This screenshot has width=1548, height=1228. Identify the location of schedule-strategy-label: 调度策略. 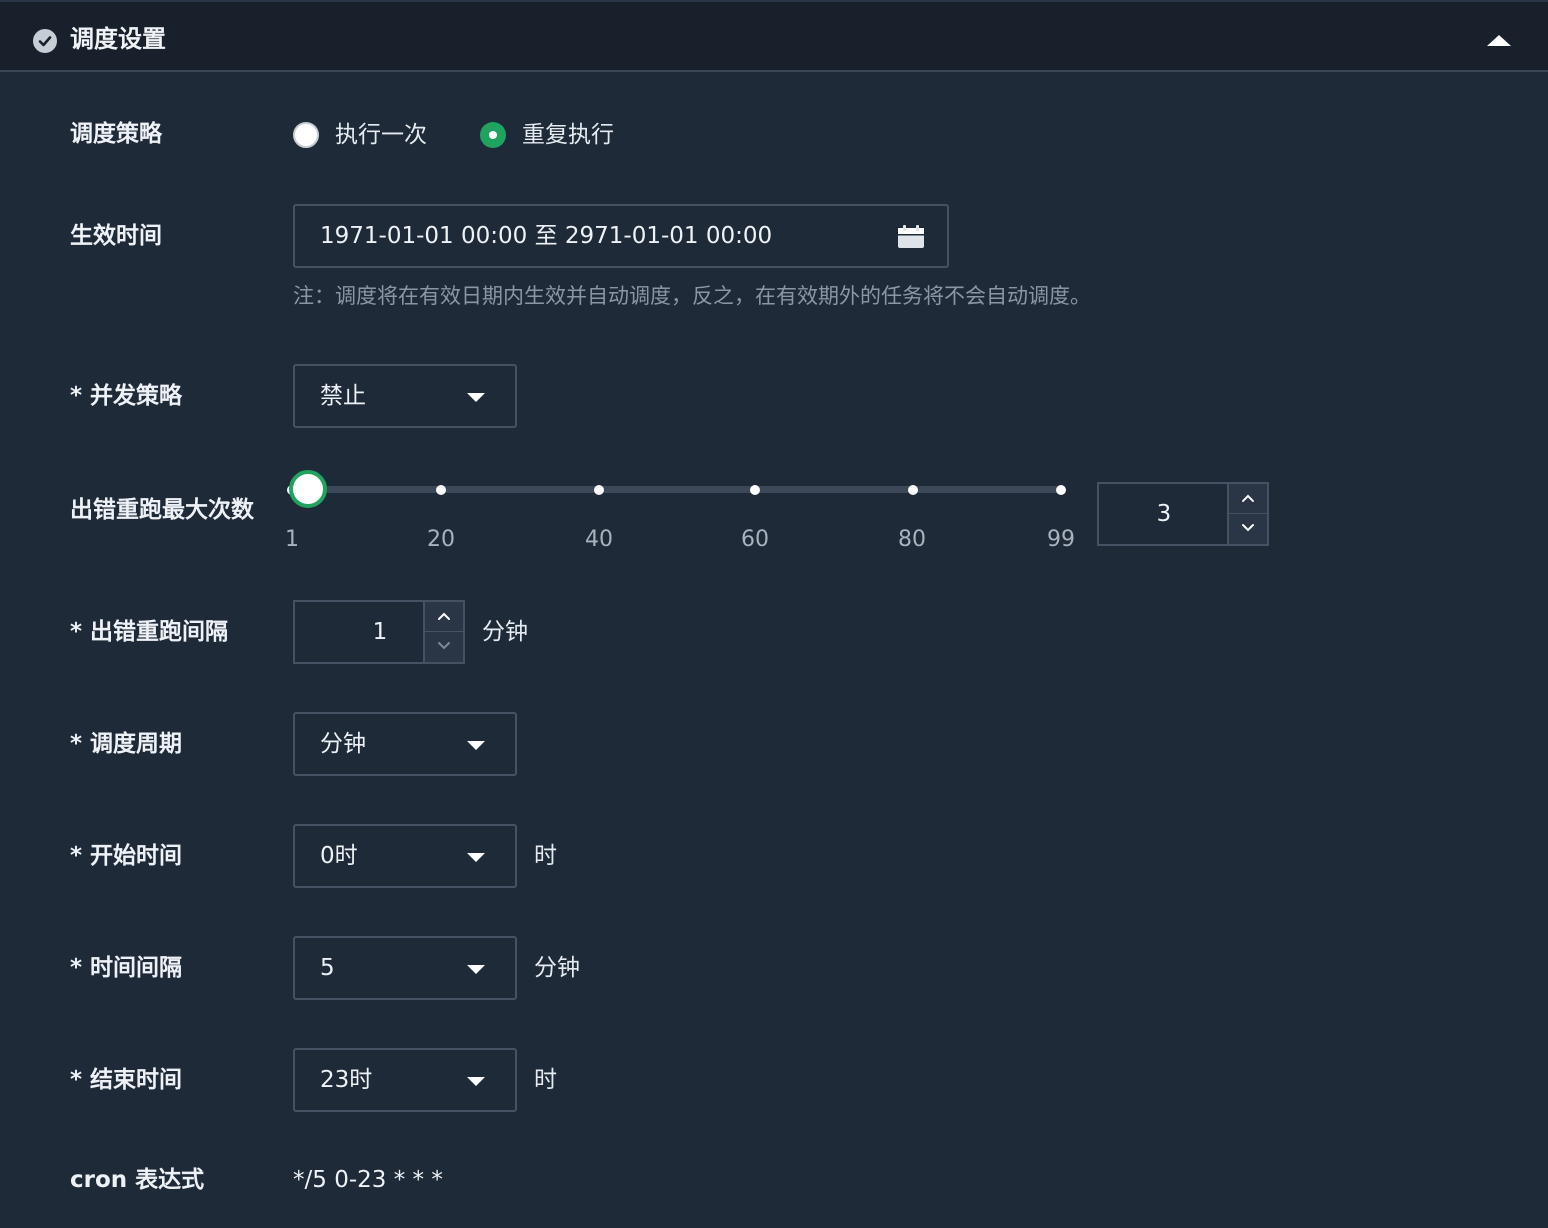
(116, 134).